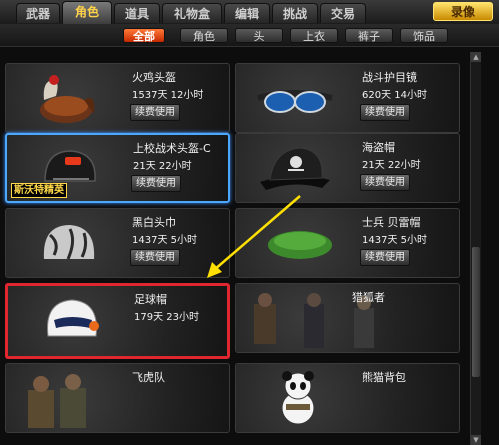  I want to click on filter-head: 头, so click(259, 35).